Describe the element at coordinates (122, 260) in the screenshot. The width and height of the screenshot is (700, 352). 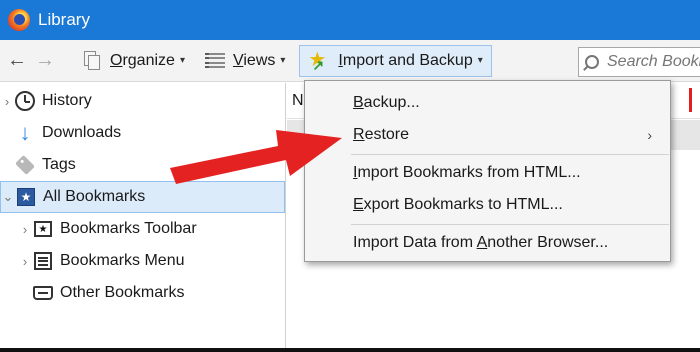
I see `sidebar-item-label: Bookmarks Menu` at that location.